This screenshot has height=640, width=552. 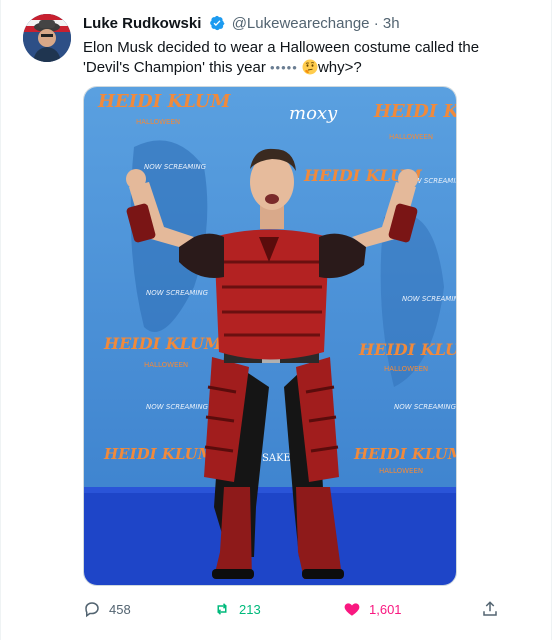 I want to click on logo-heidi-klum-7: HEIDI KLUM, so click(x=415, y=111).